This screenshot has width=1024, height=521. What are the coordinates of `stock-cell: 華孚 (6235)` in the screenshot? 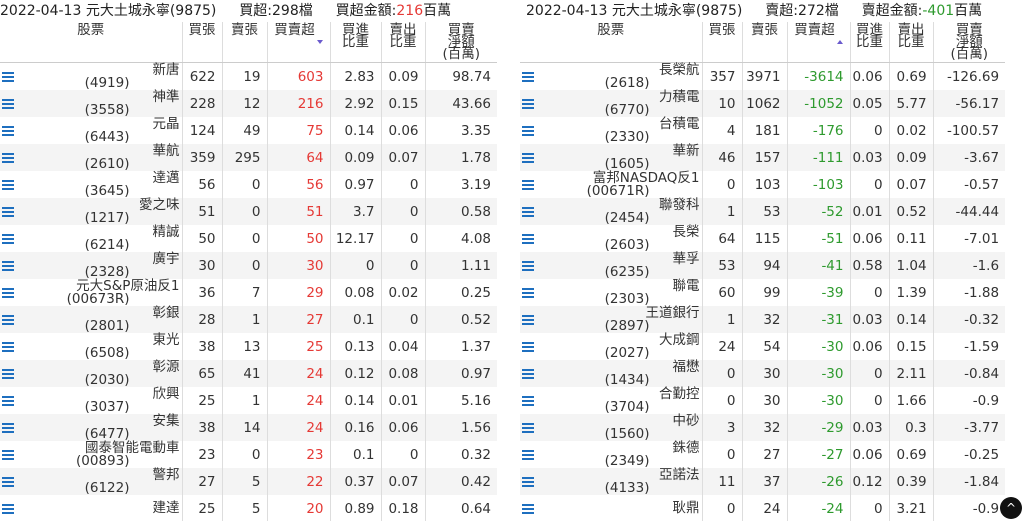 It's located at (611, 265).